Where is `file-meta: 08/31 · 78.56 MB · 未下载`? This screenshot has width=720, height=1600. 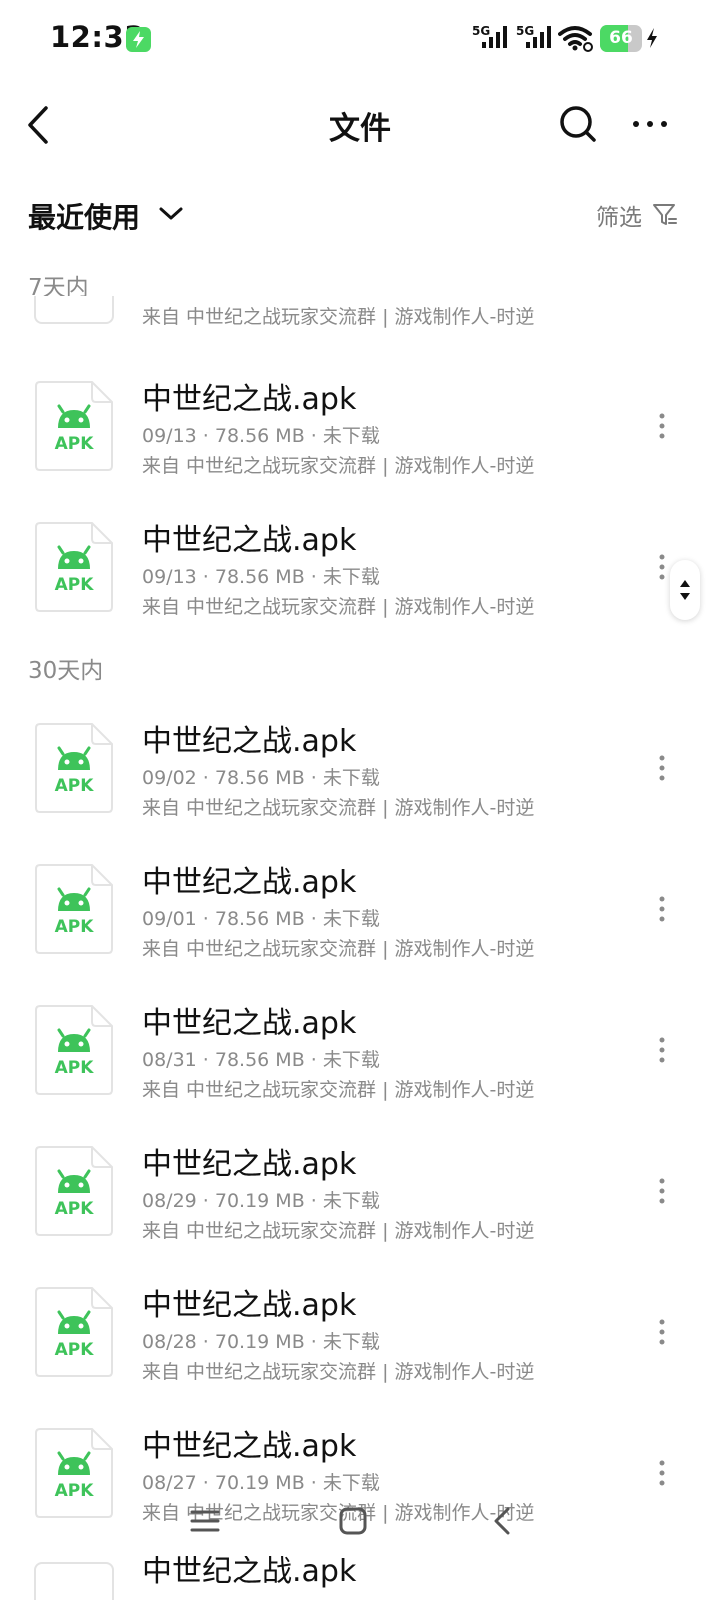
file-meta: 08/31 · 78.56 MB · 未下载 is located at coordinates (261, 1060).